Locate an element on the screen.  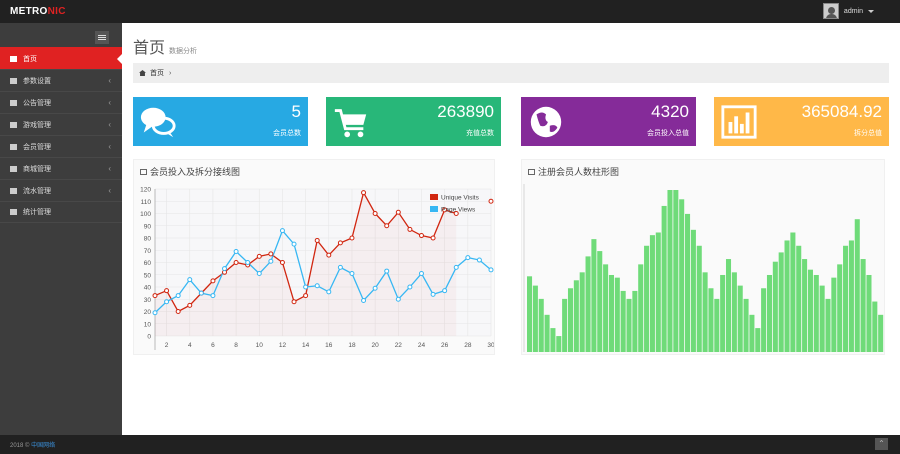
stat-number: 4320 is located at coordinates (670, 111).